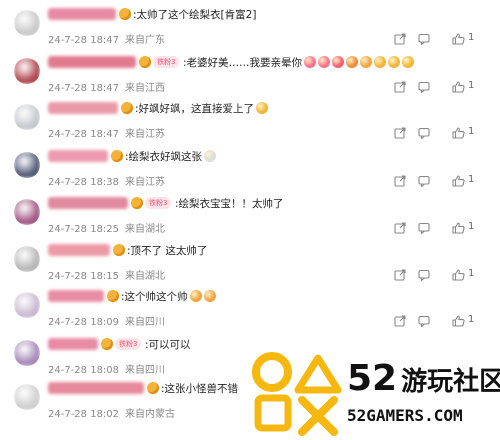  What do you see at coordinates (423, 378) in the screenshot?
I see `watermark-title: 52 游玩社区` at bounding box center [423, 378].